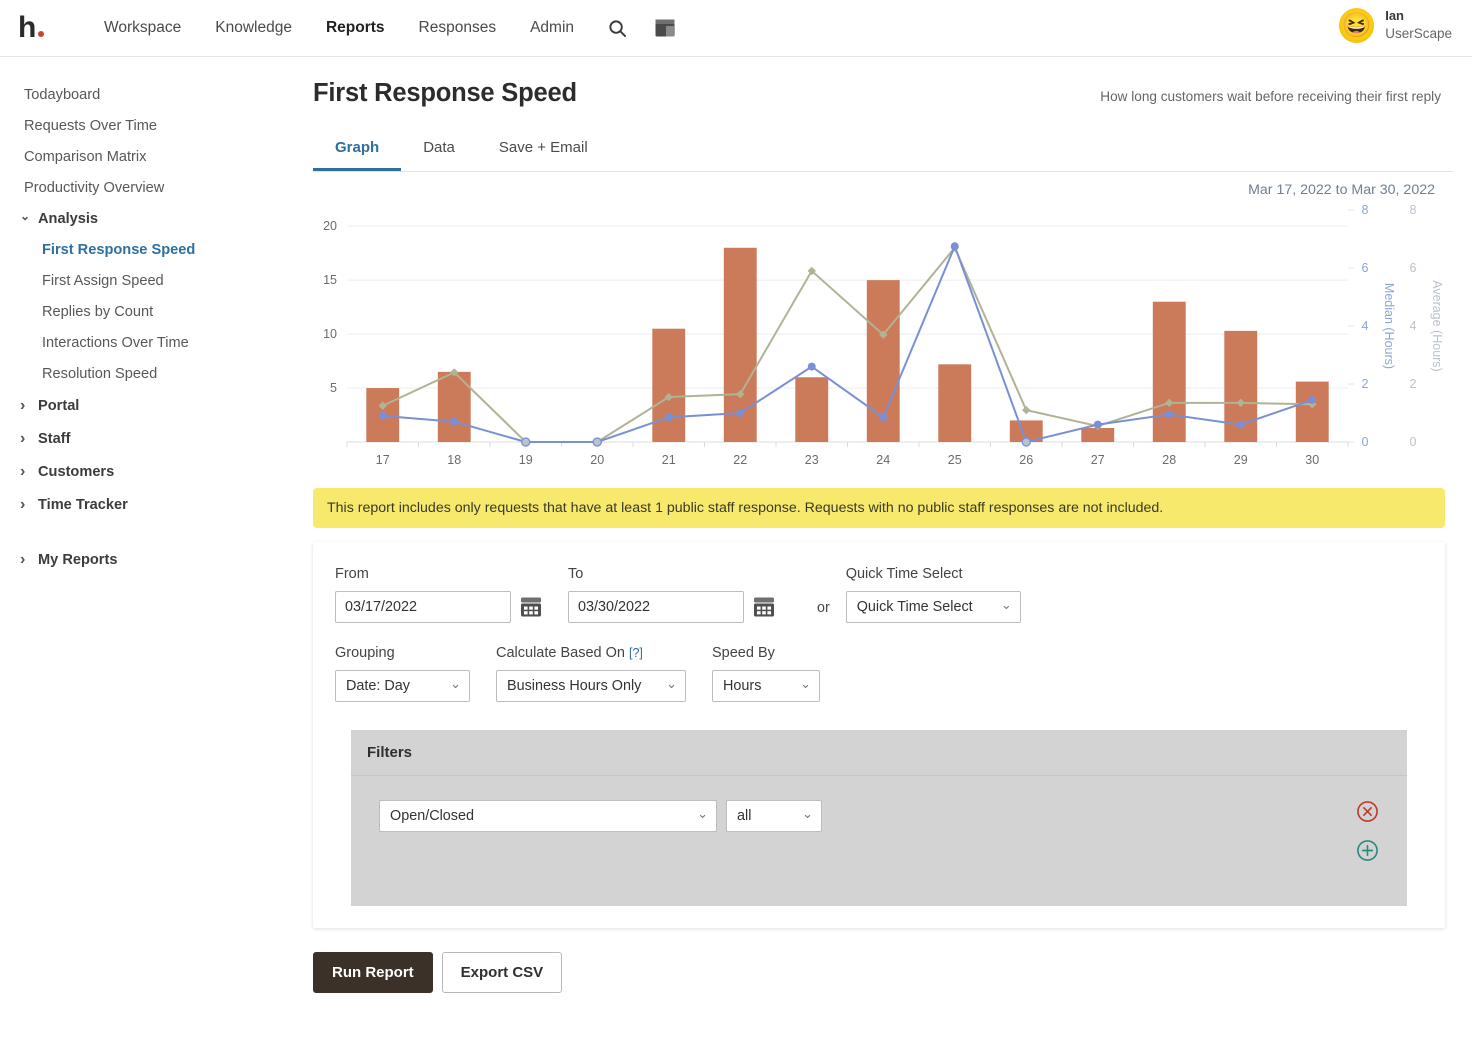 This screenshot has width=1472, height=1045. Describe the element at coordinates (59, 405) in the screenshot. I see `sidebar-item-label: Portal` at that location.